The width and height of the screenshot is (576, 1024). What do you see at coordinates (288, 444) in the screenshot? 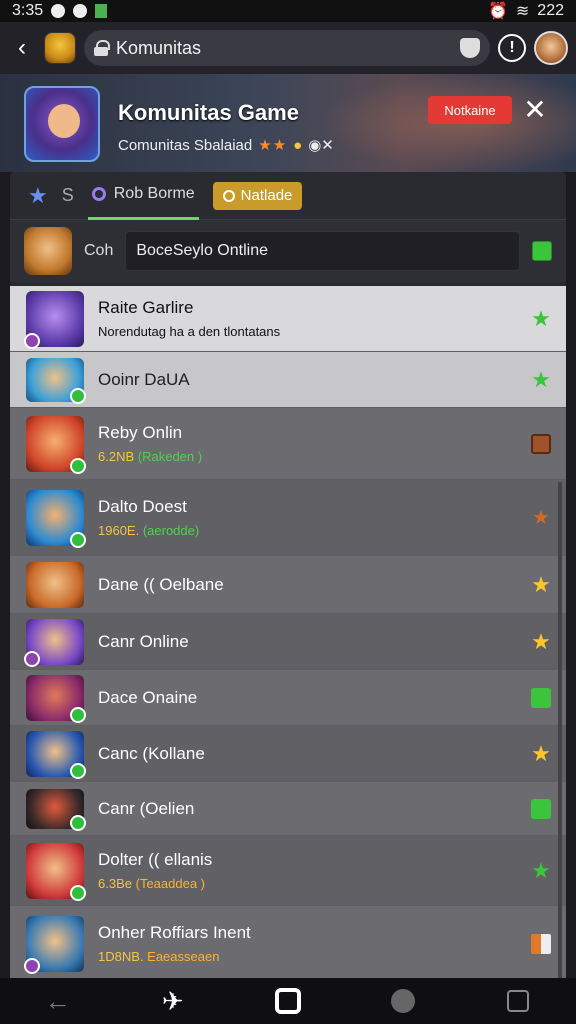
I see `list-item: Reby Onlin 6.2NB (Rakeden )` at bounding box center [288, 444].